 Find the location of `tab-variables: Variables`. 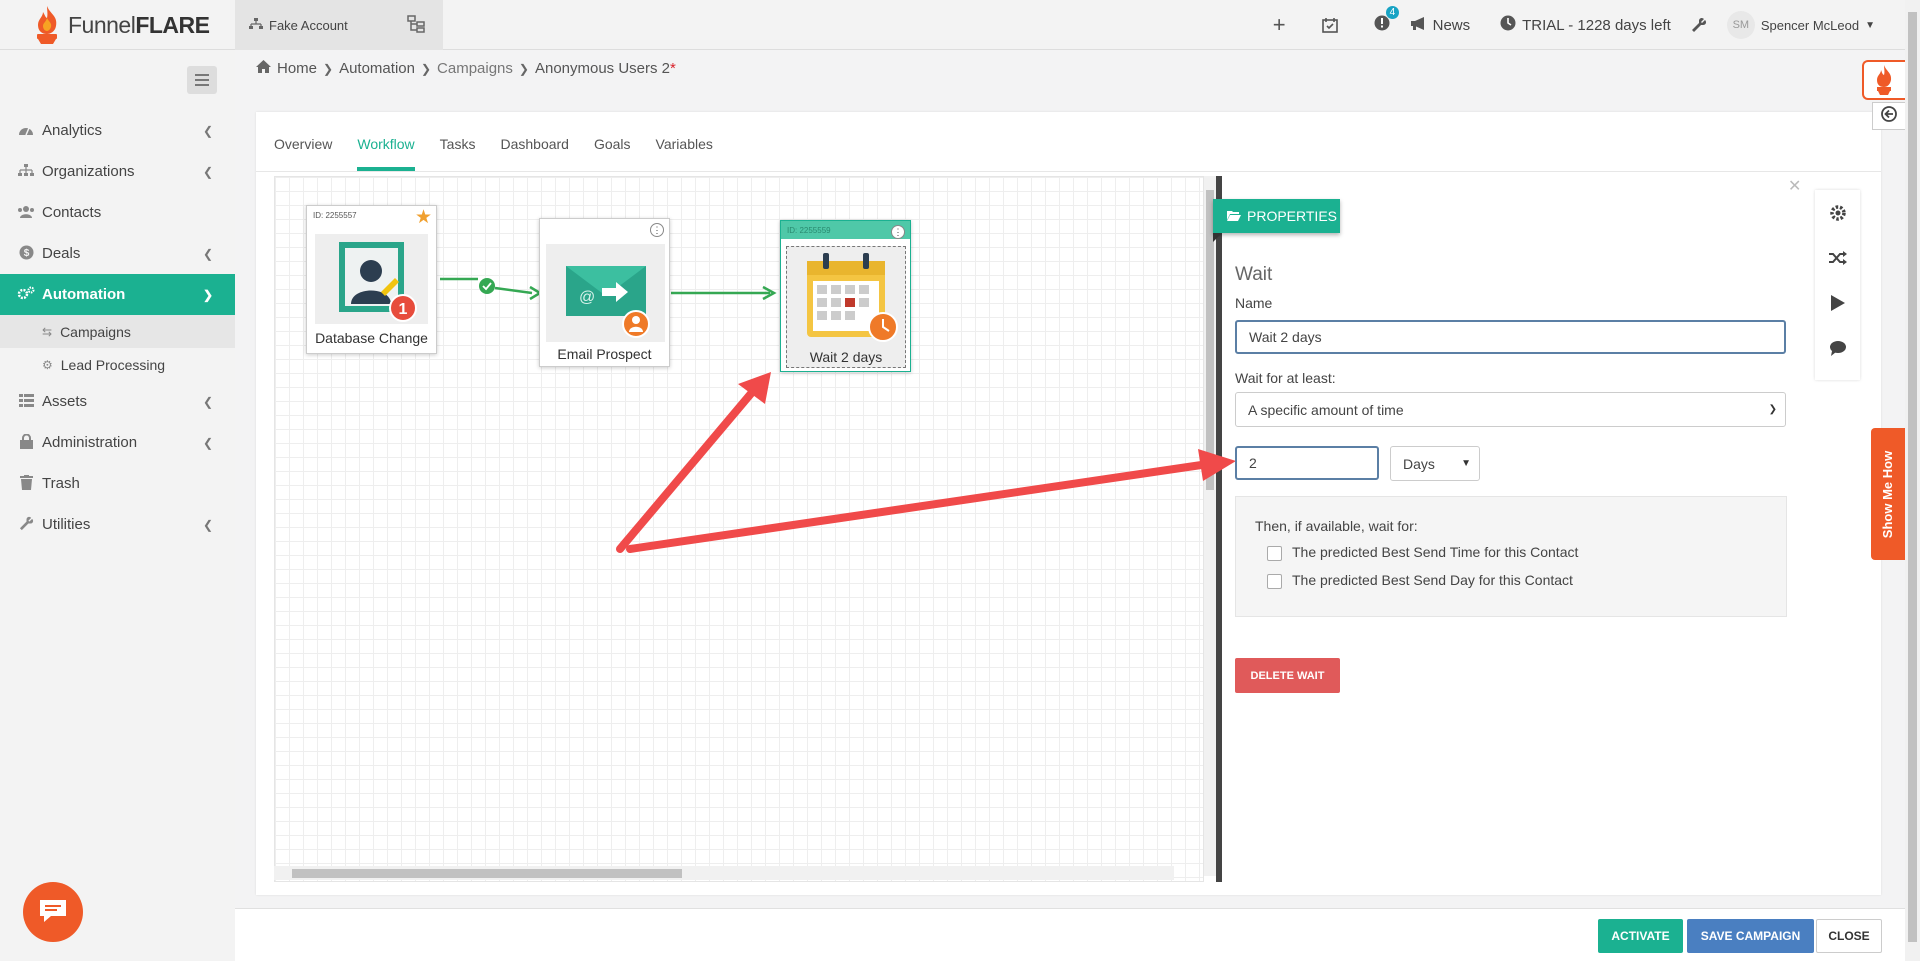

tab-variables: Variables is located at coordinates (684, 153).